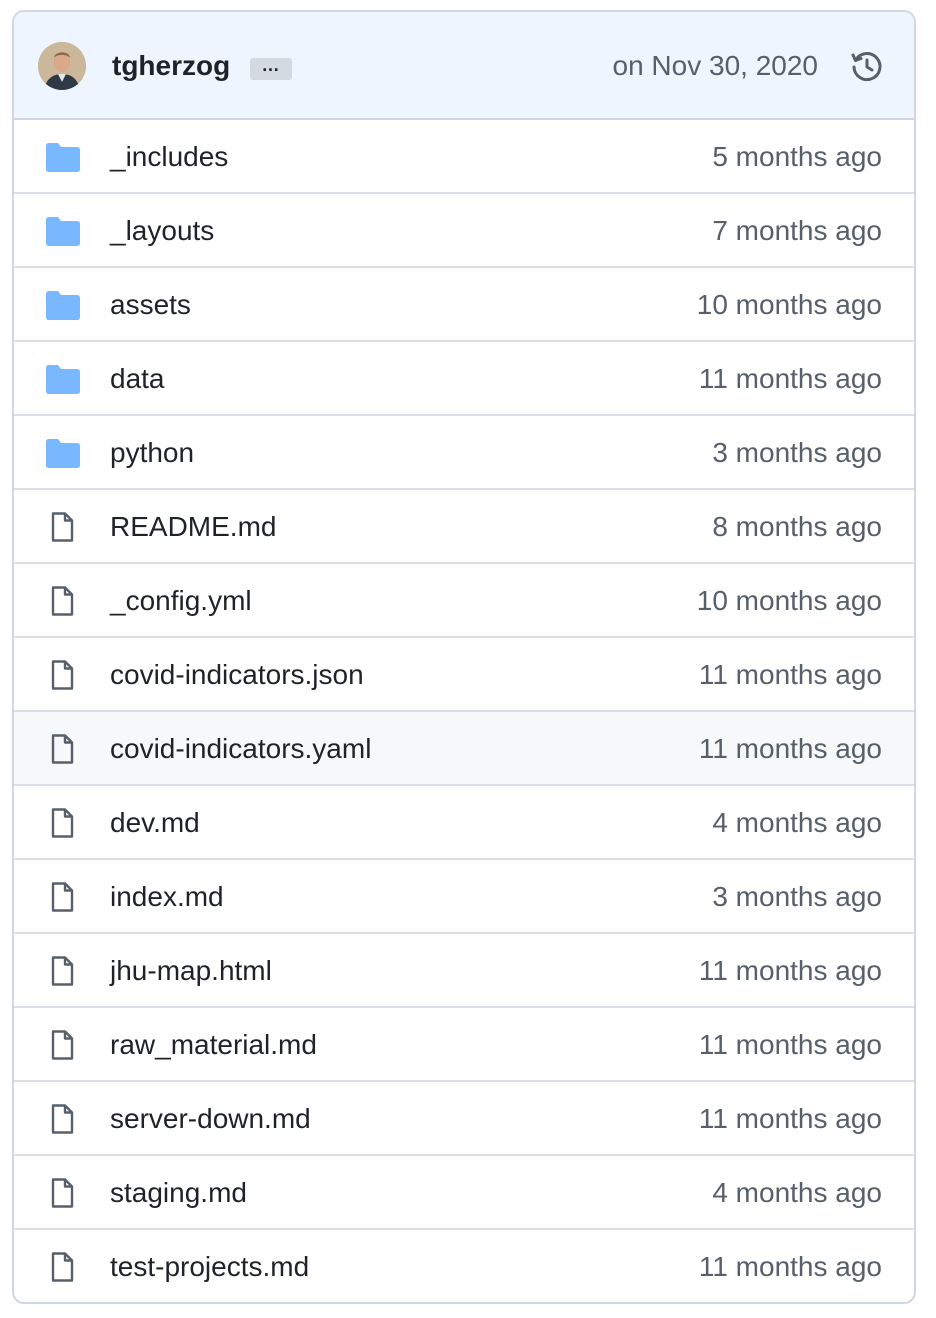  I want to click on file-row: dev.md 4 months ago, so click(464, 823).